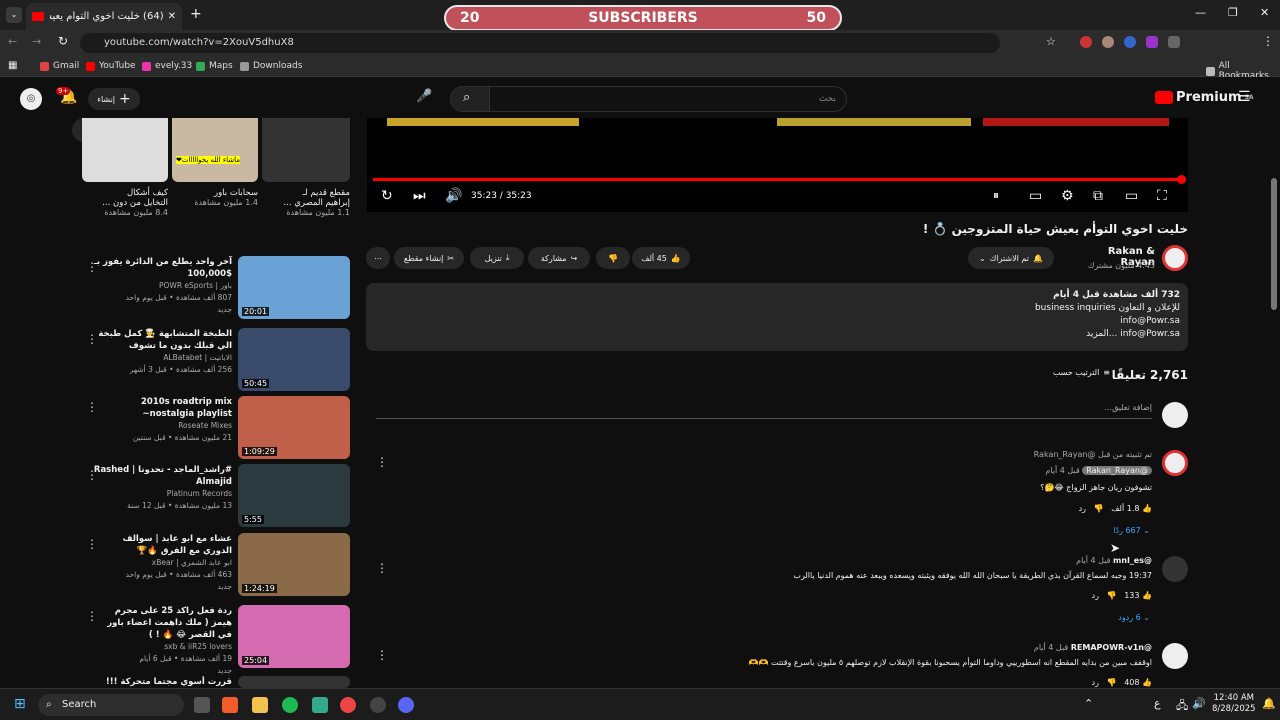 This screenshot has width=1280, height=720. Describe the element at coordinates (1011, 258) in the screenshot. I see `subscribed-button: 🔔 تم الاشتراك ⌄` at that location.